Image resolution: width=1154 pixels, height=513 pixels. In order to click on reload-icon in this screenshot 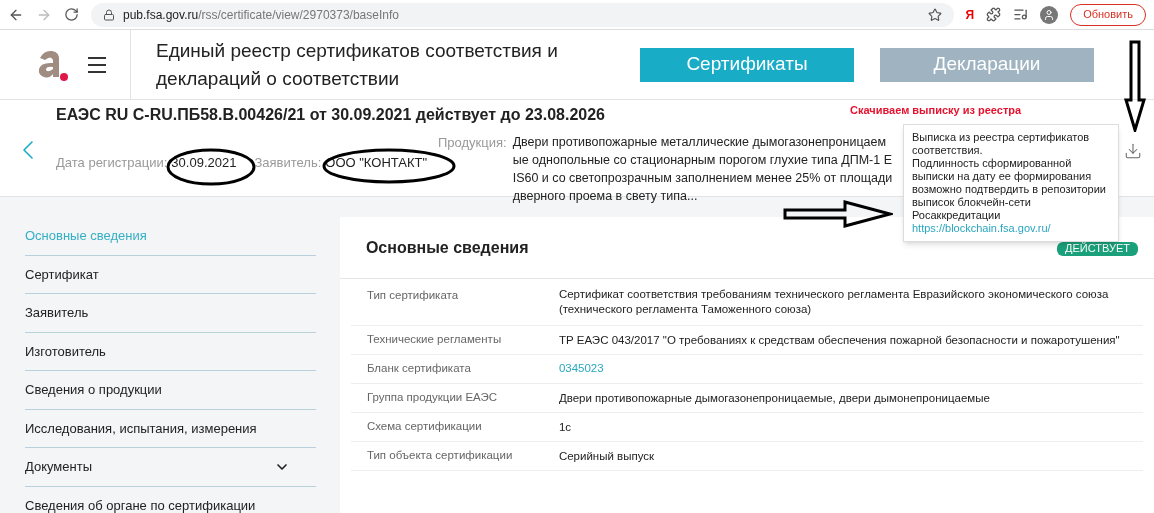, I will do `click(71, 14)`.